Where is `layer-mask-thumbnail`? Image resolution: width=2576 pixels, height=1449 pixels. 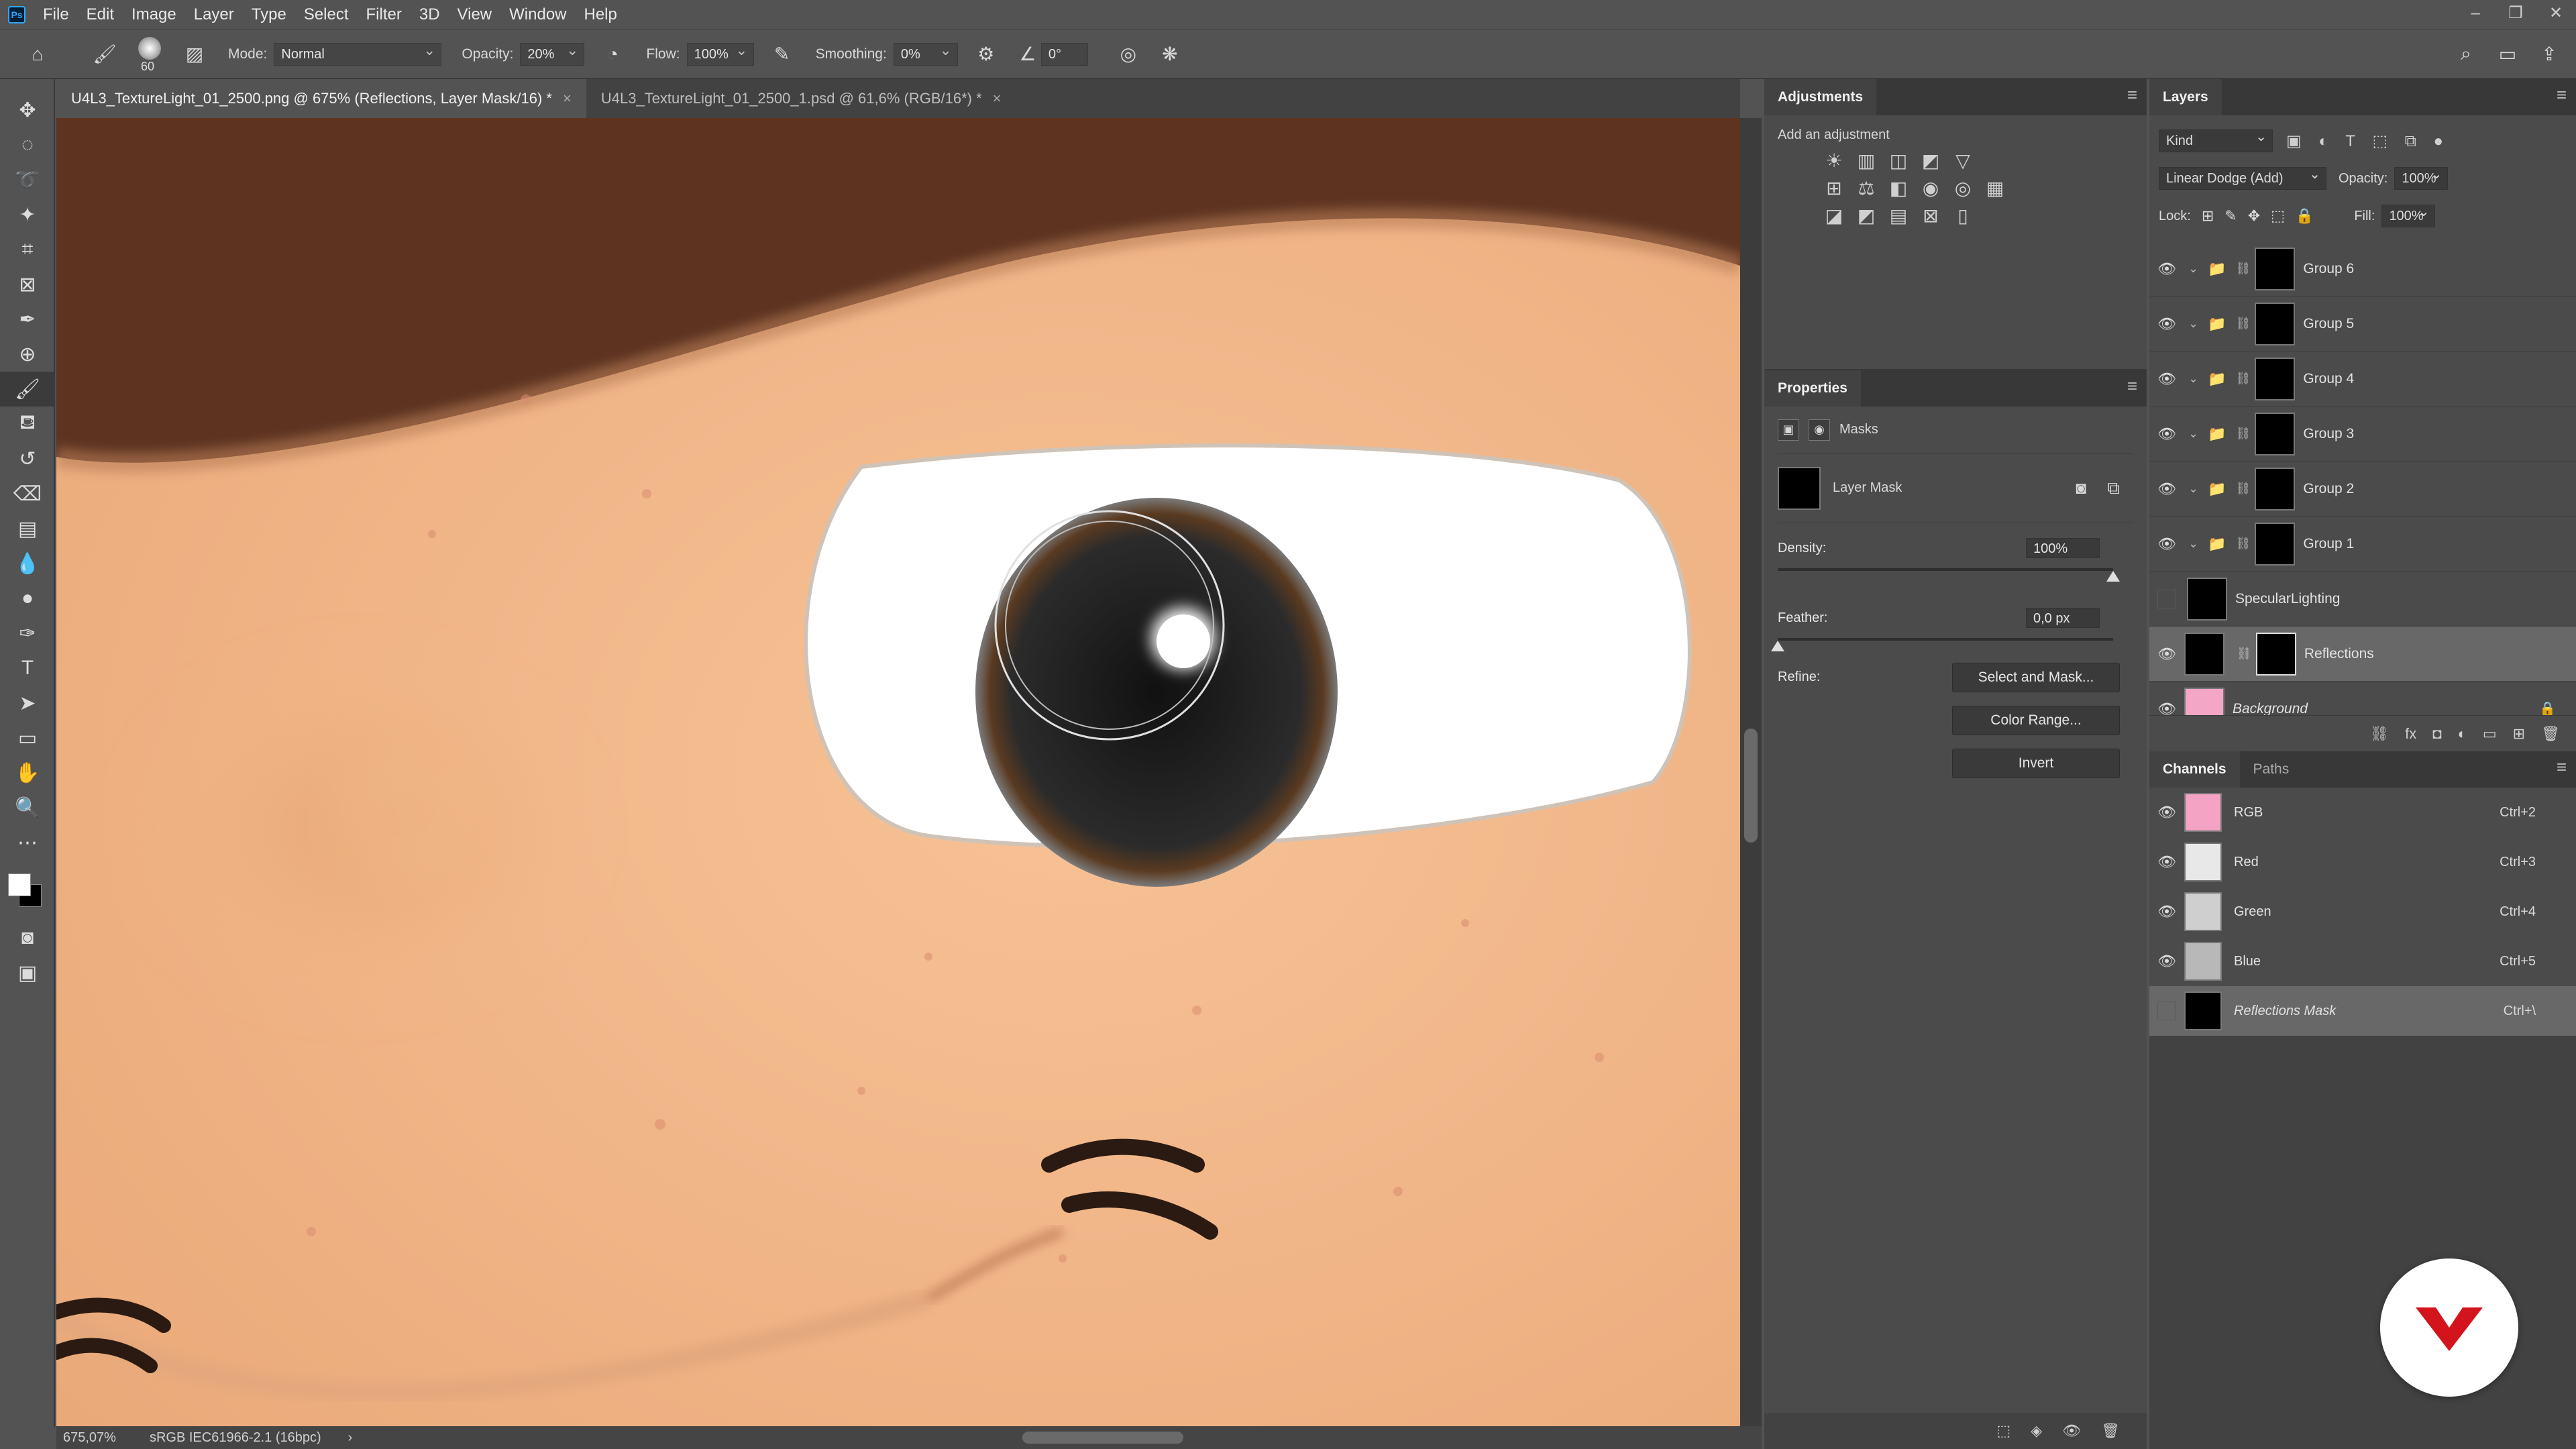
layer-mask-thumbnail is located at coordinates (2275, 654).